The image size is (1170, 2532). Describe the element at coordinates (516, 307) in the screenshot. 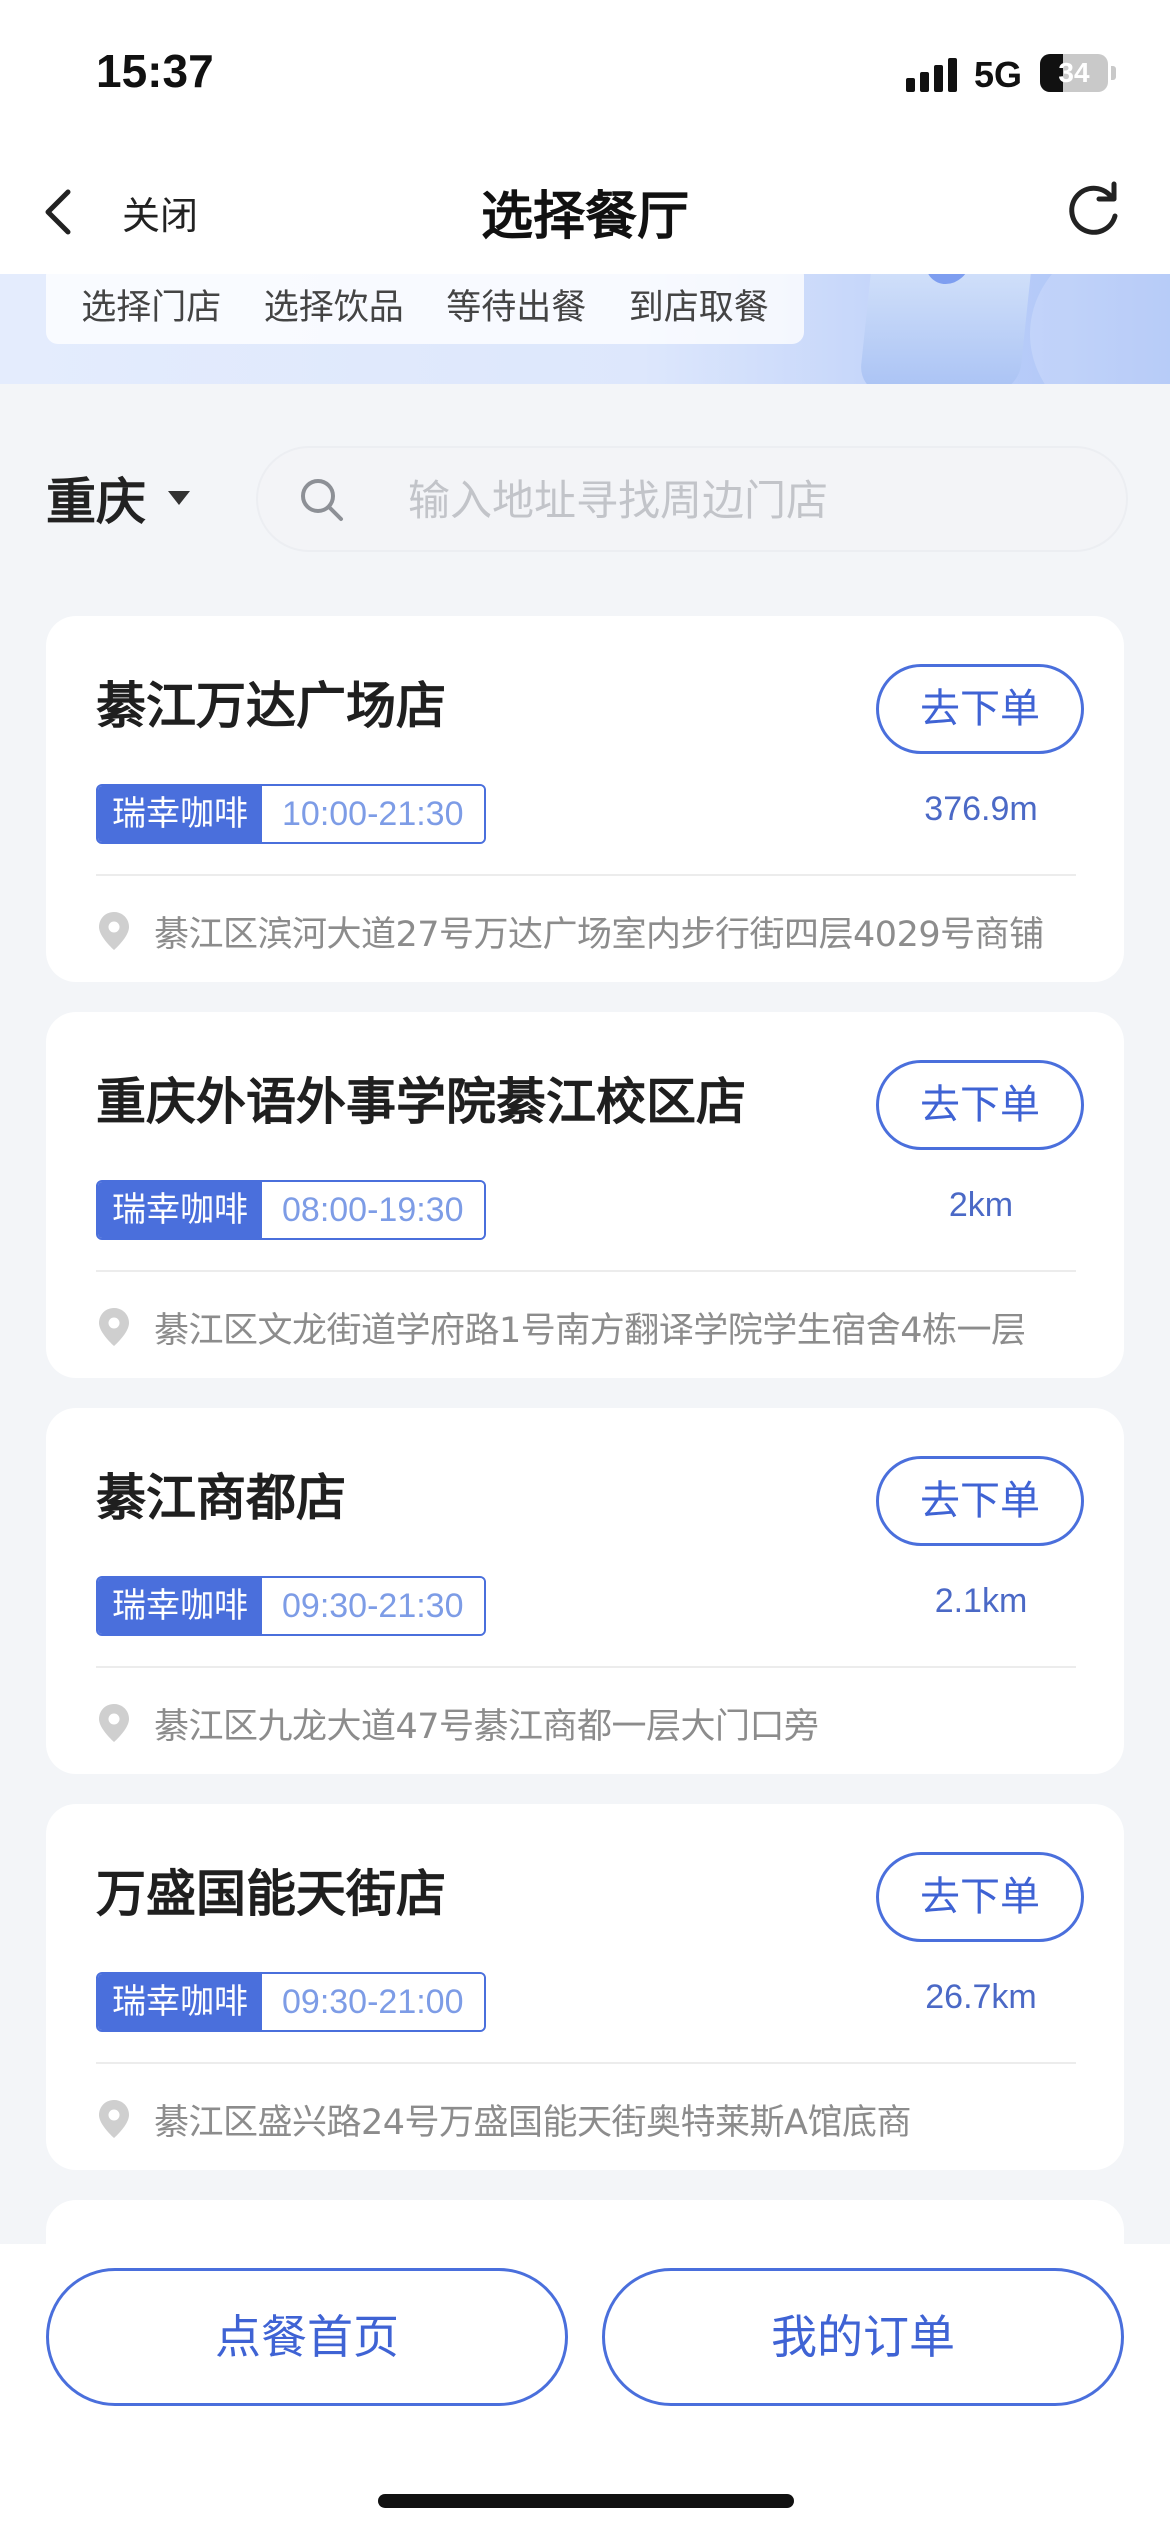

I see `step-label: 等待出餐` at that location.